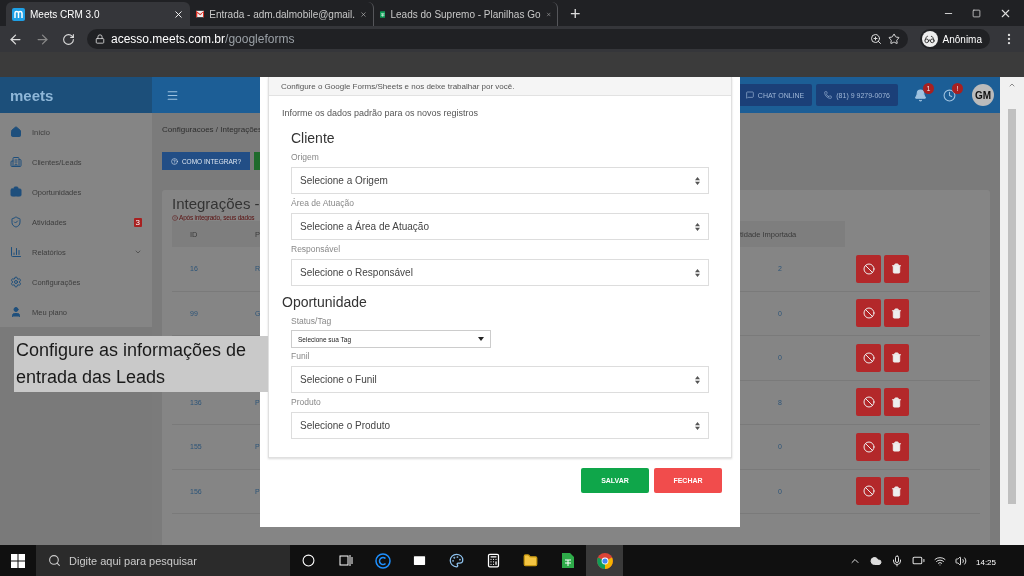 The height and width of the screenshot is (576, 1024). Describe the element at coordinates (76, 95) in the screenshot. I see `app-logo: meets` at that location.